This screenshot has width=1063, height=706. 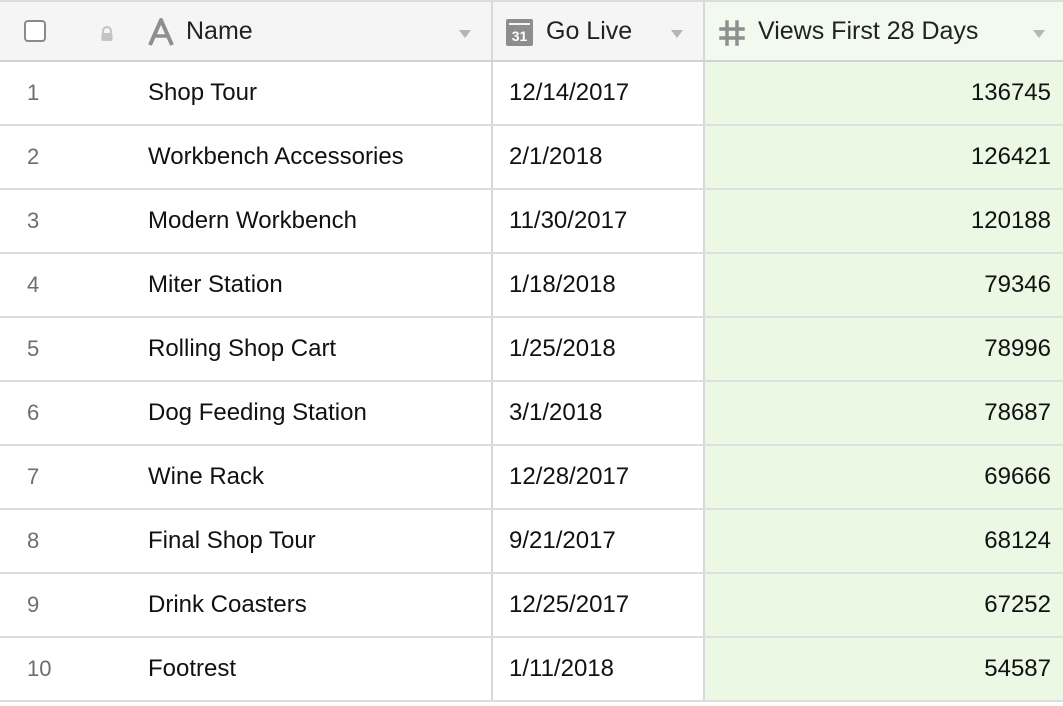 I want to click on text-type-icon, so click(x=161, y=32).